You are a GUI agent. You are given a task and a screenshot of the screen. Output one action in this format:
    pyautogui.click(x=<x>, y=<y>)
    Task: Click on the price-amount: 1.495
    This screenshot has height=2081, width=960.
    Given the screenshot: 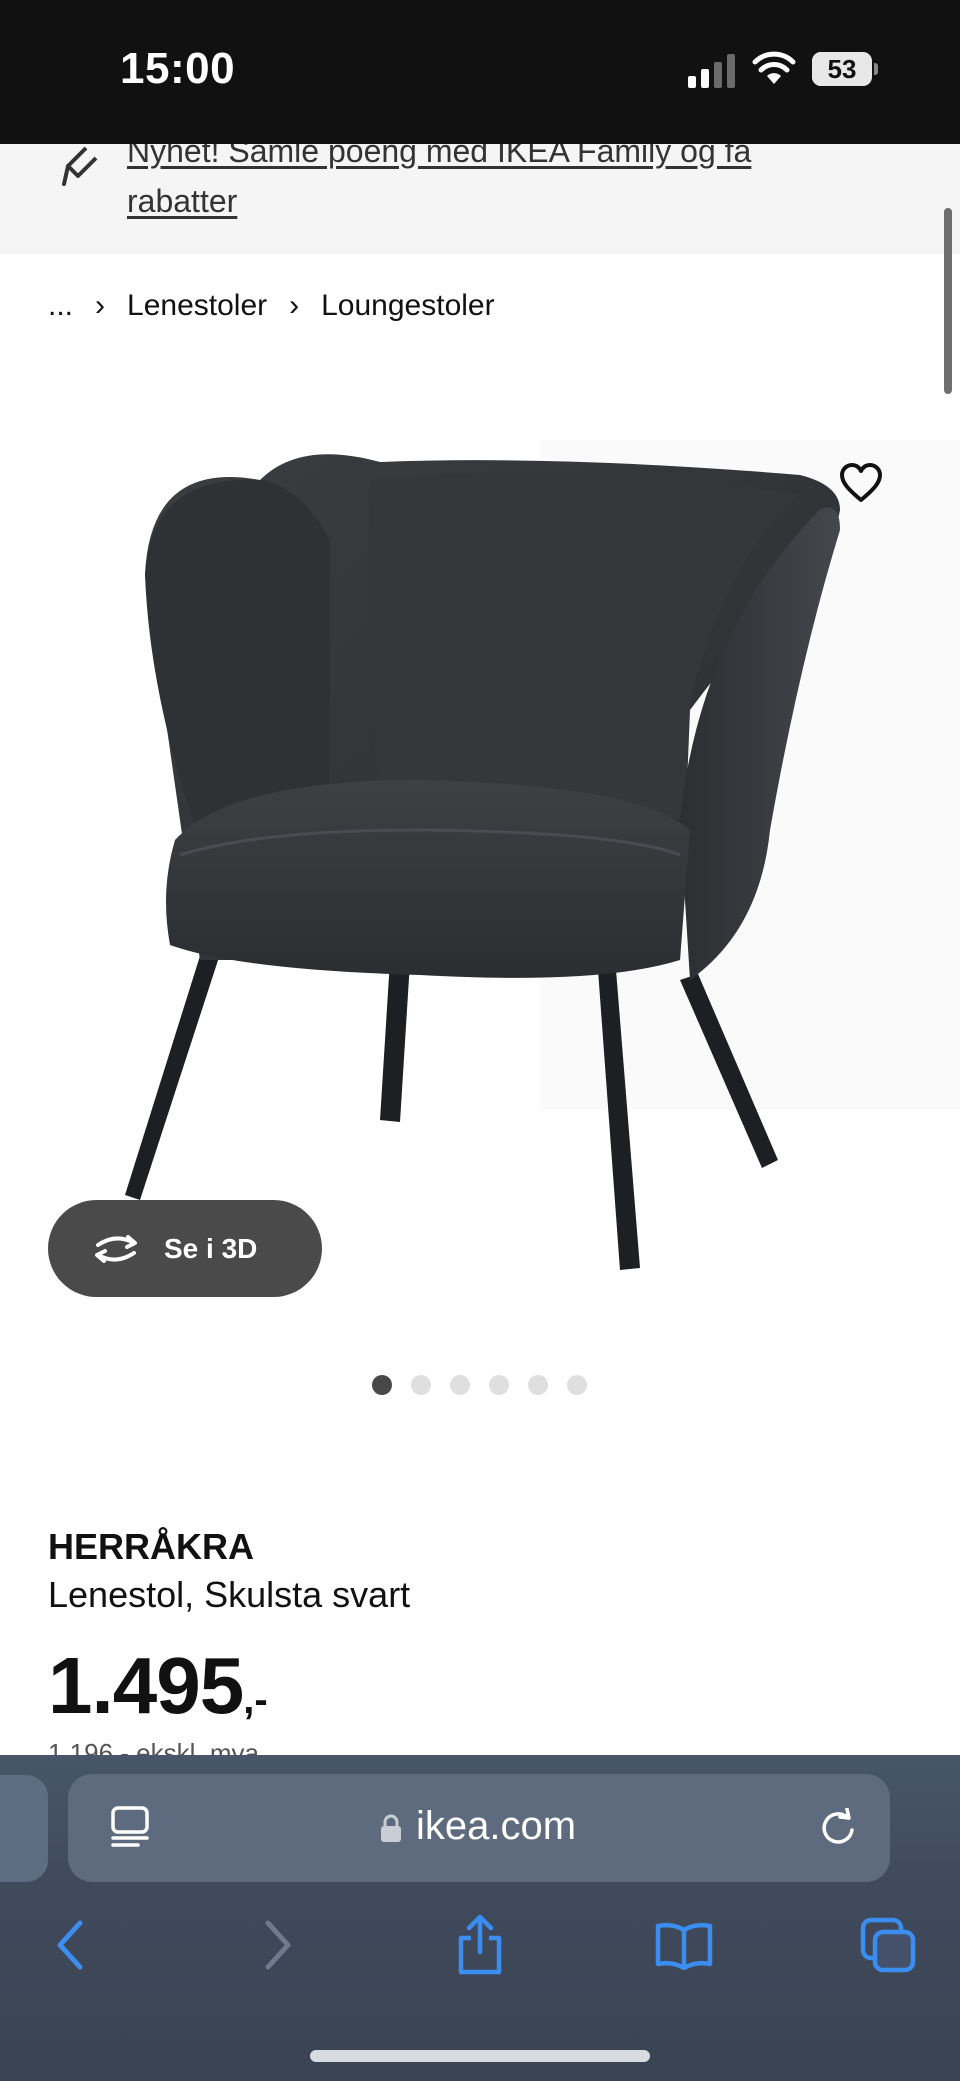 What is the action you would take?
    pyautogui.click(x=146, y=1685)
    